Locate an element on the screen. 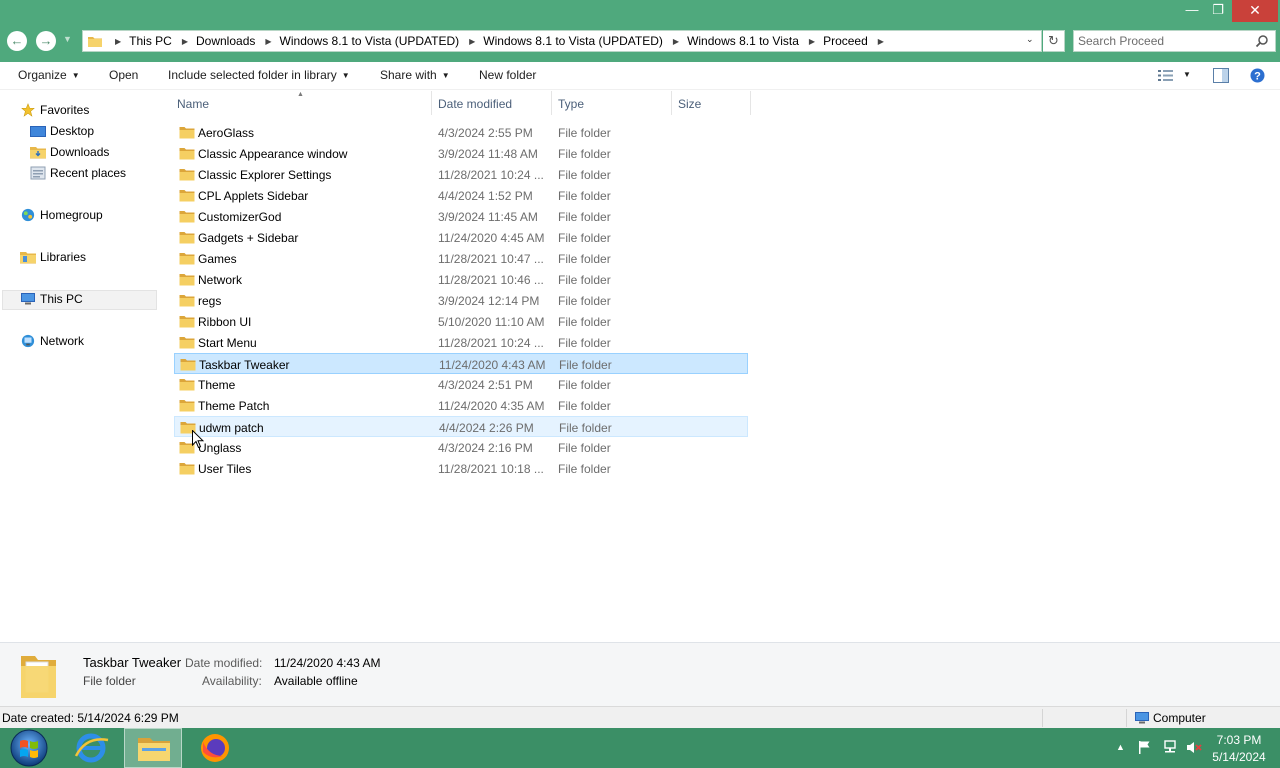 The width and height of the screenshot is (1280, 768). column-header-size: Size is located at coordinates (689, 104).